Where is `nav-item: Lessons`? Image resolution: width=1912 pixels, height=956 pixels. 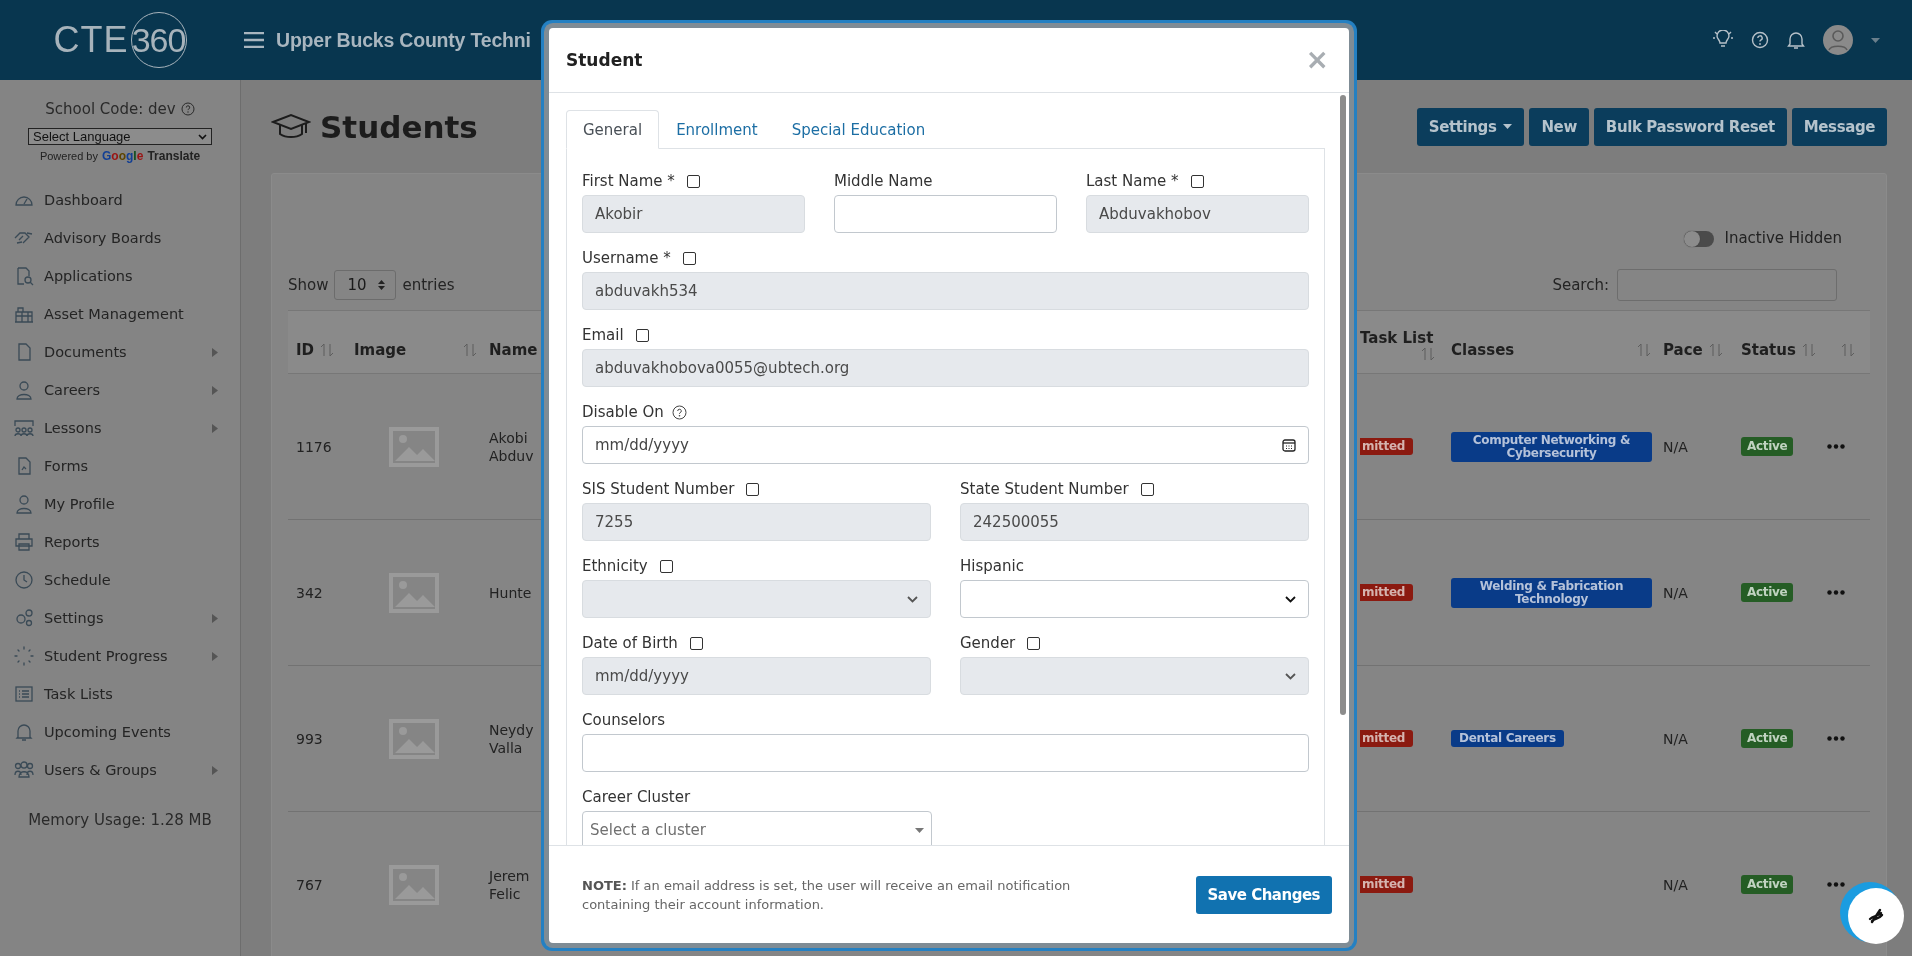 nav-item: Lessons is located at coordinates (120, 428).